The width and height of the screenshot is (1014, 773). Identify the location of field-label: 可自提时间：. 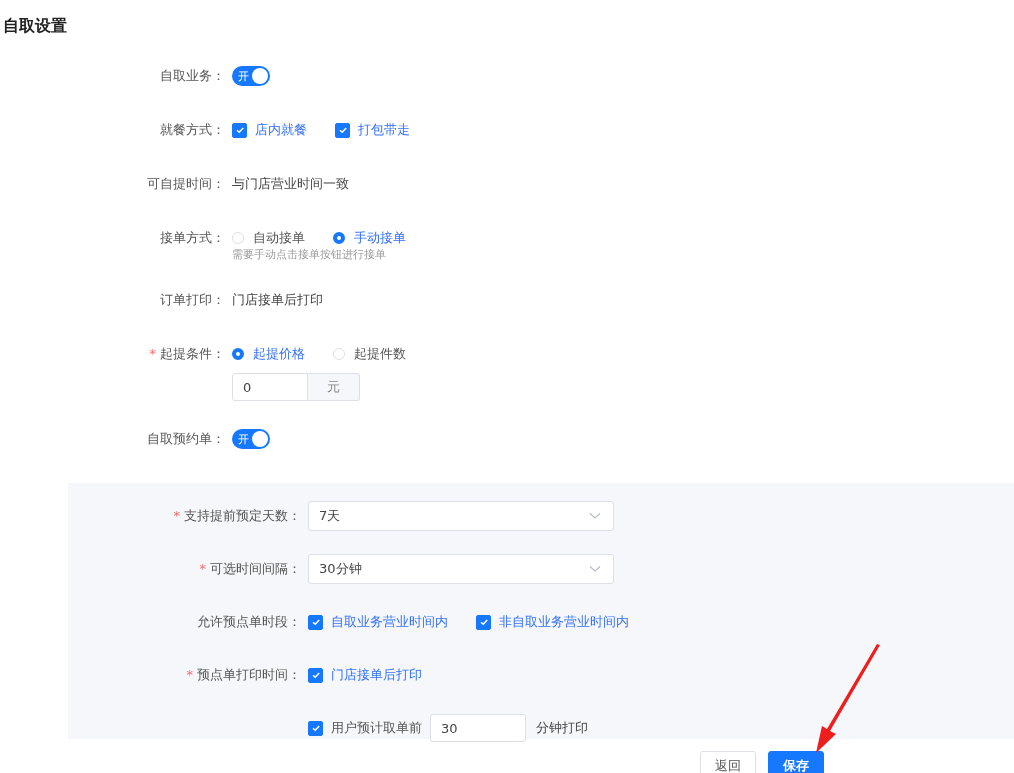
(186, 184).